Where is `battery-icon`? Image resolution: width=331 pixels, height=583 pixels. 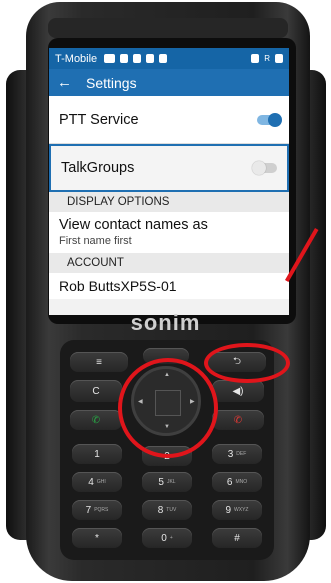
battery-icon is located at coordinates (279, 58).